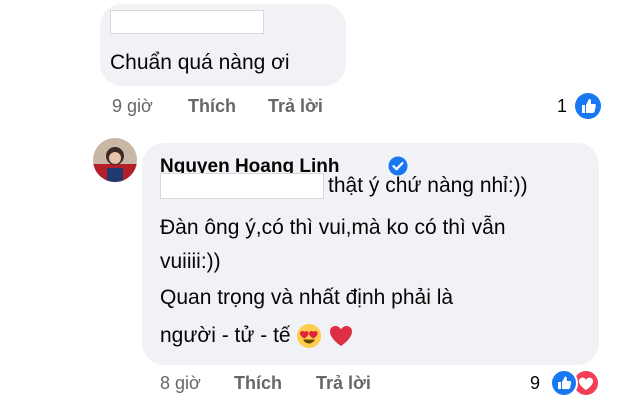 The image size is (620, 408). I want to click on redacted-author-name, so click(187, 22).